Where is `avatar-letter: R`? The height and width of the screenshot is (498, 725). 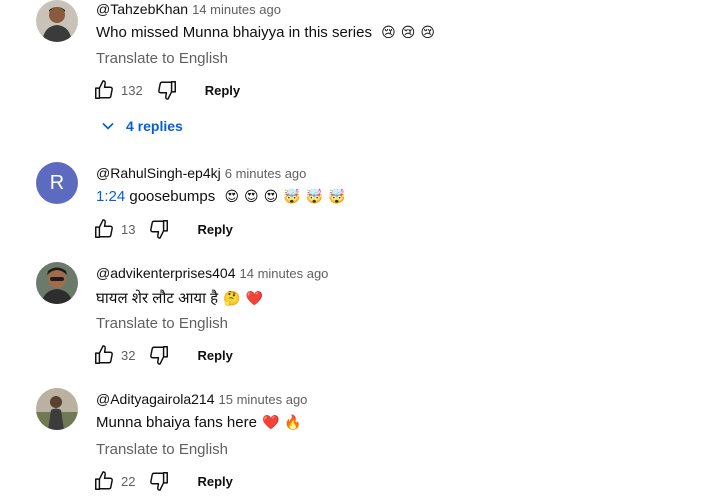 avatar-letter: R is located at coordinates (57, 182).